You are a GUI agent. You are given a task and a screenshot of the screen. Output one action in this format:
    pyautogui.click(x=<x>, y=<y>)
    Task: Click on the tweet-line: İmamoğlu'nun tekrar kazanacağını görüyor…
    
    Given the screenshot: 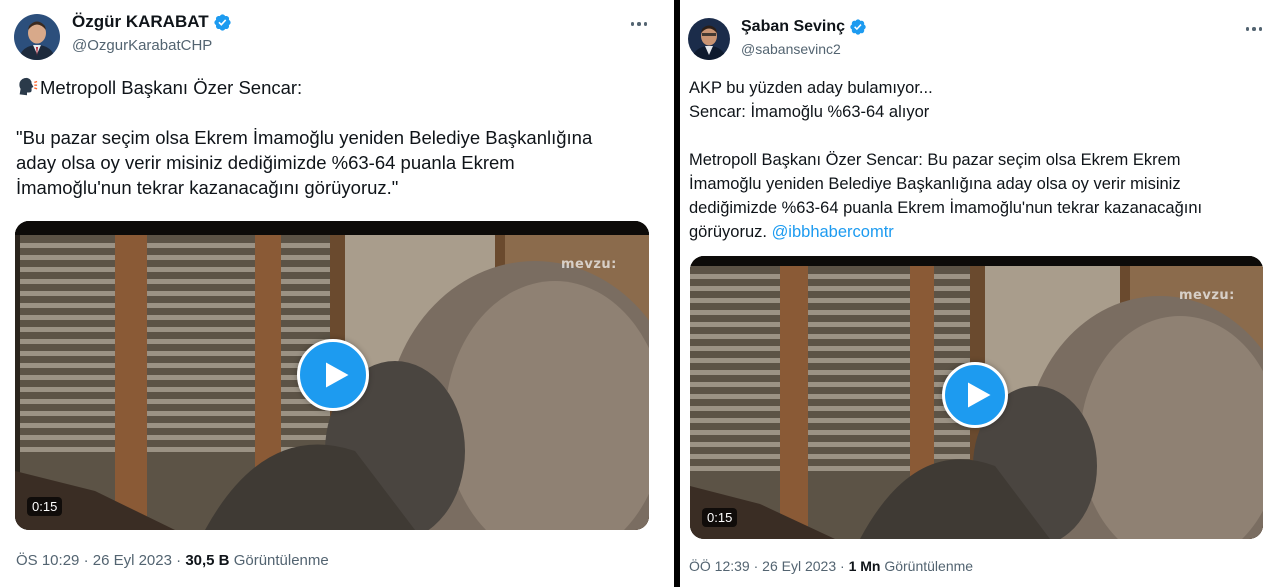 What is the action you would take?
    pyautogui.click(x=207, y=187)
    